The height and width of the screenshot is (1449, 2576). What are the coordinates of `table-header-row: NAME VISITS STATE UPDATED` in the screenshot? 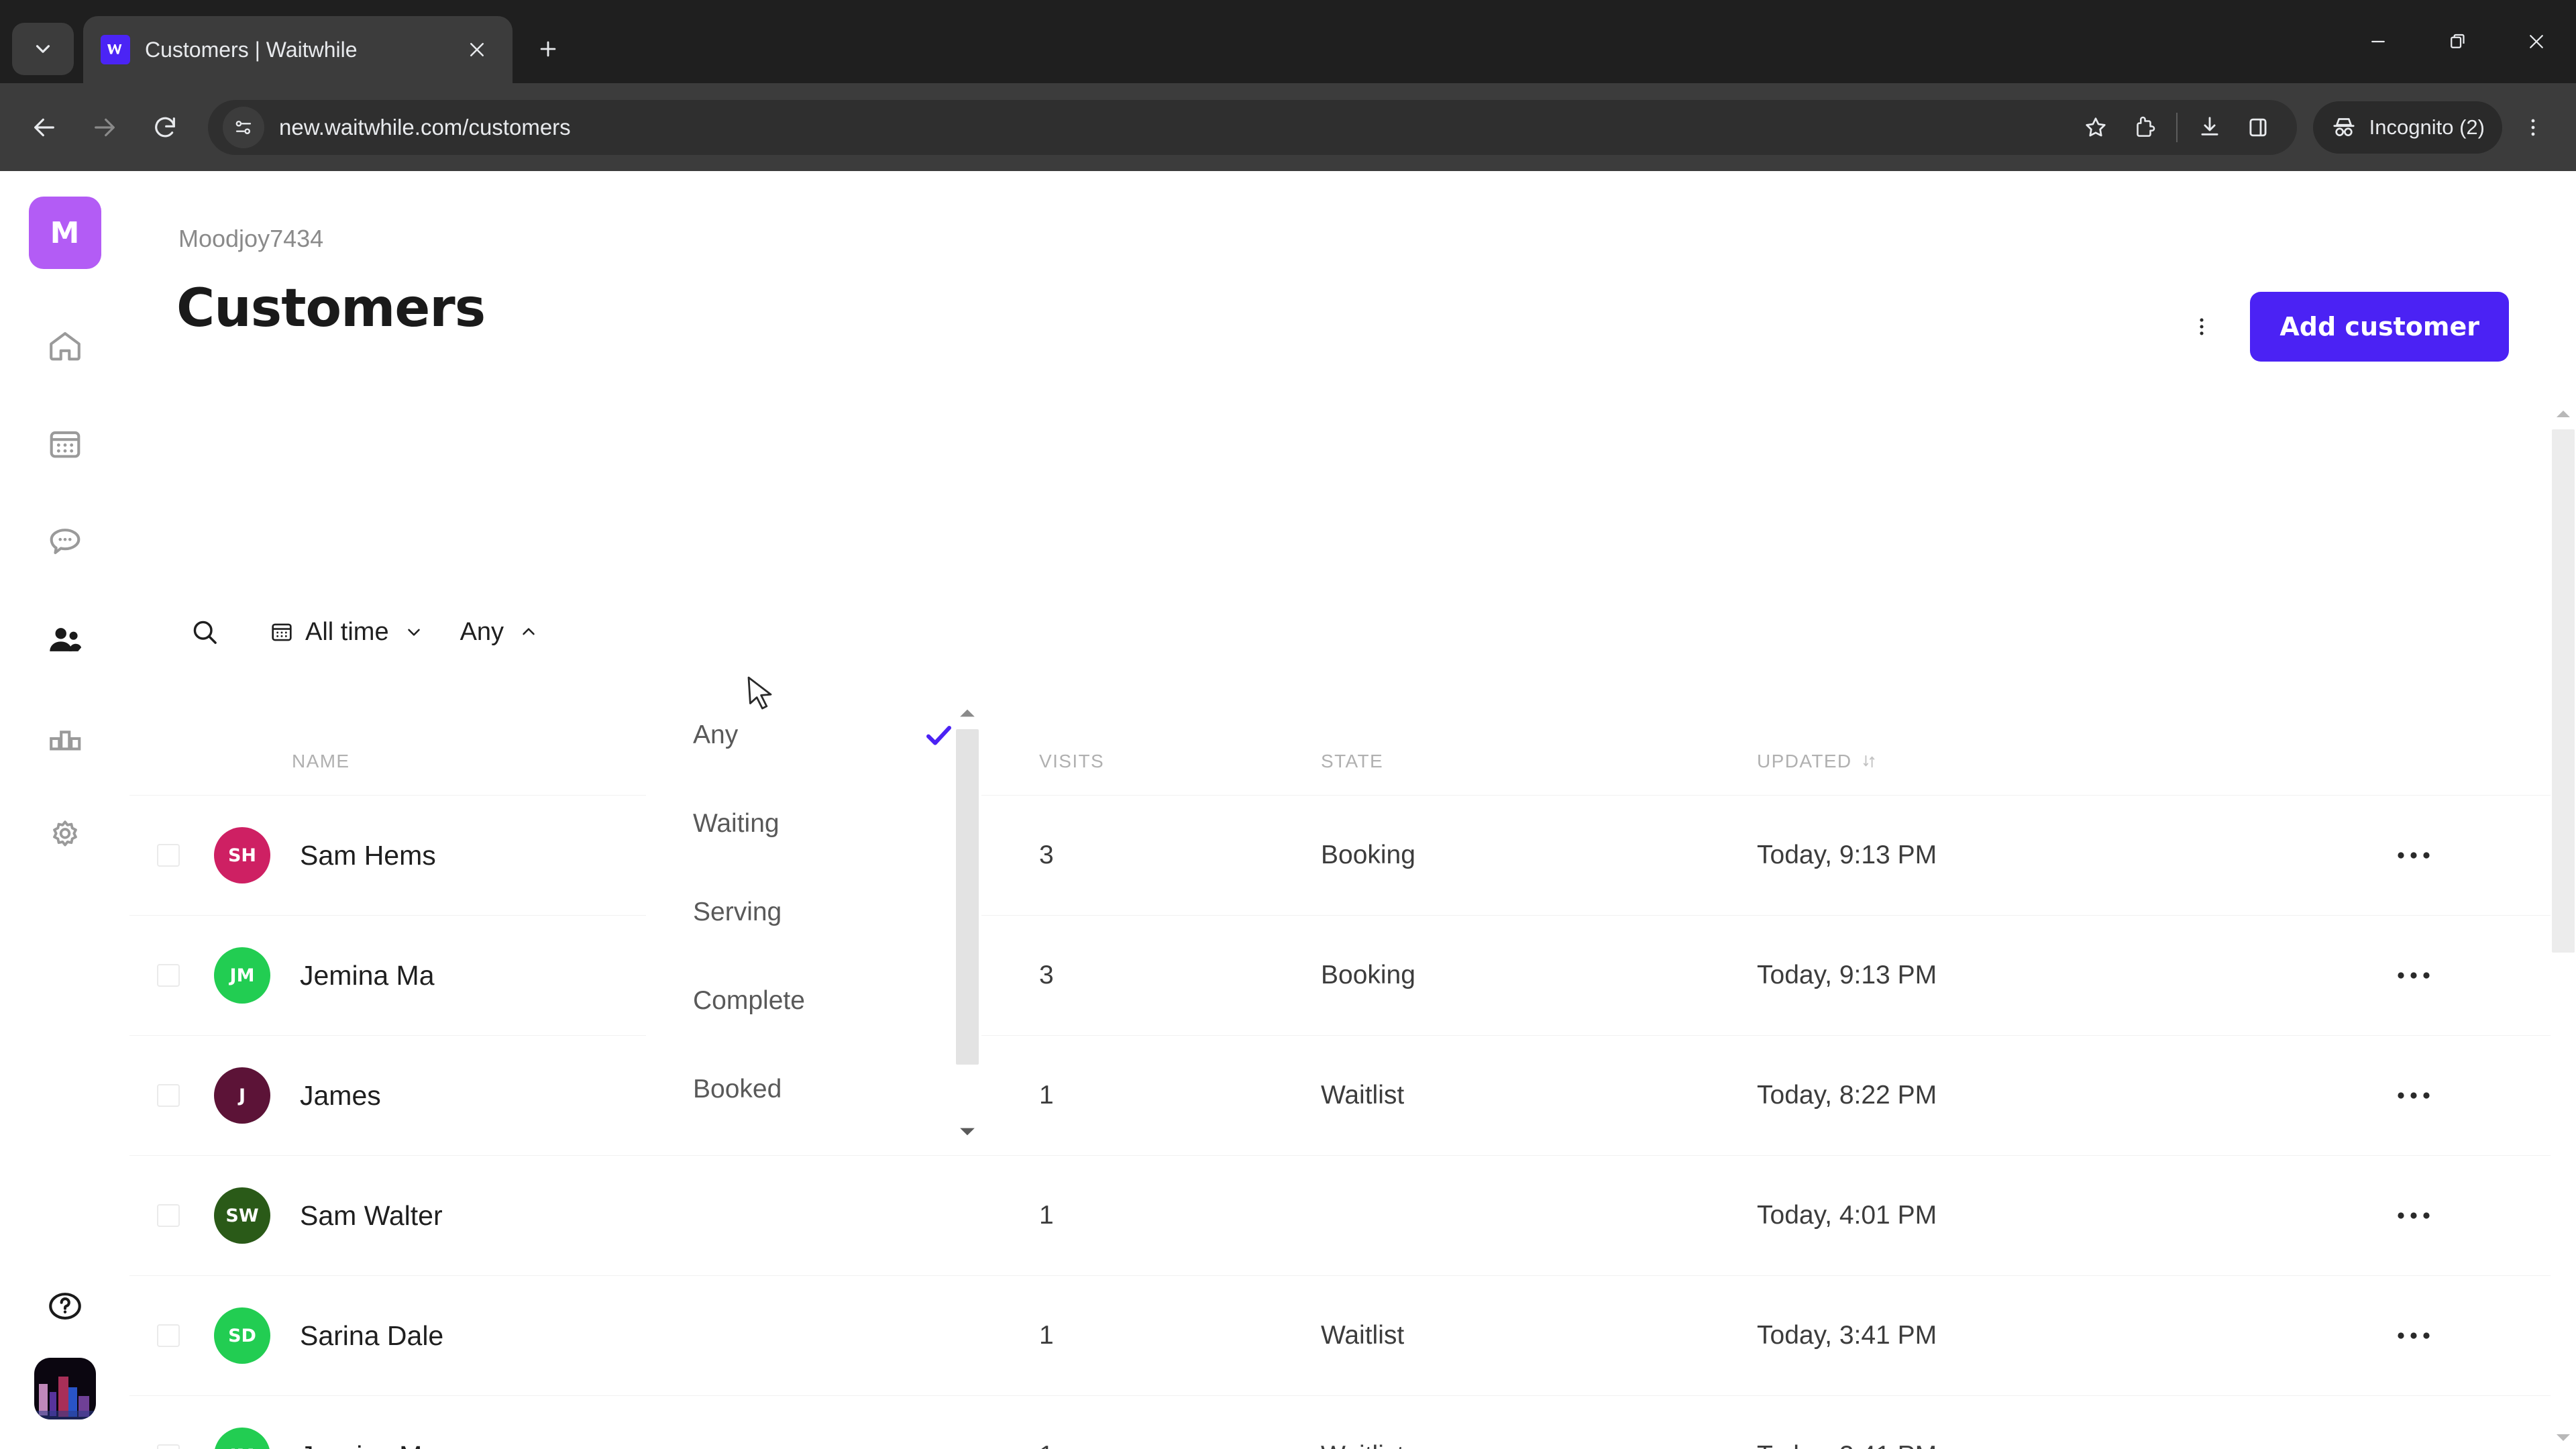 It's located at (1352, 761).